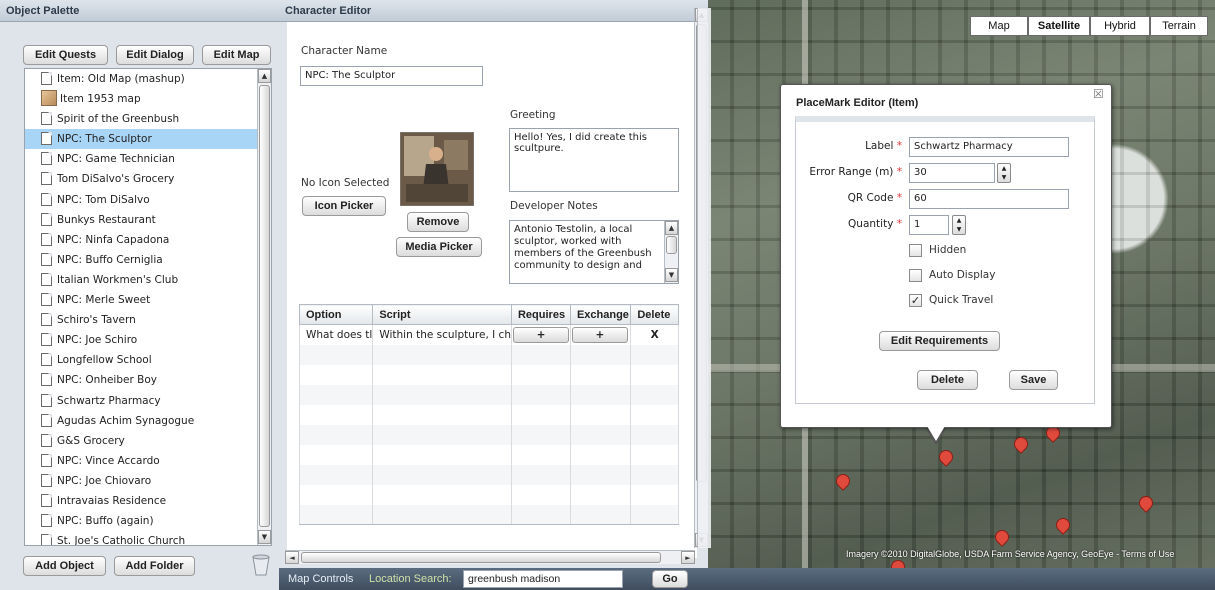 Image resolution: width=1215 pixels, height=590 pixels. Describe the element at coordinates (148, 159) in the screenshot. I see `list-item: NPC: Game Technician` at that location.